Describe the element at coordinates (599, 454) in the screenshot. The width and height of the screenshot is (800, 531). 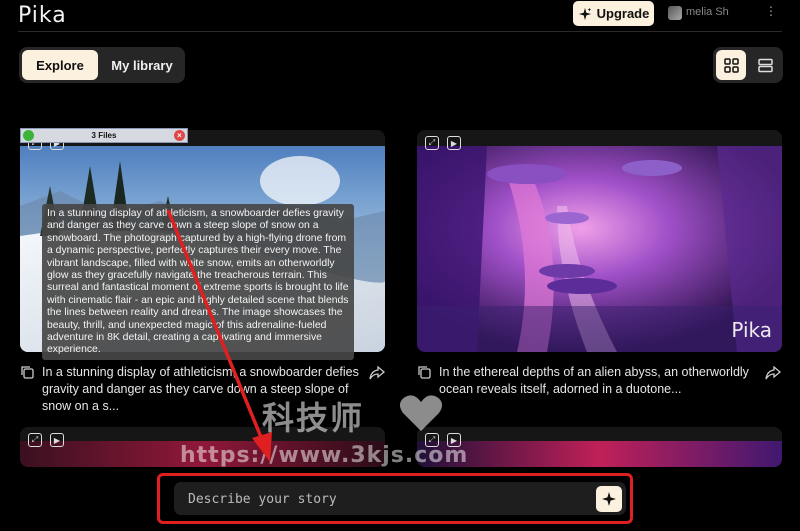
I see `video-thumbnail` at that location.